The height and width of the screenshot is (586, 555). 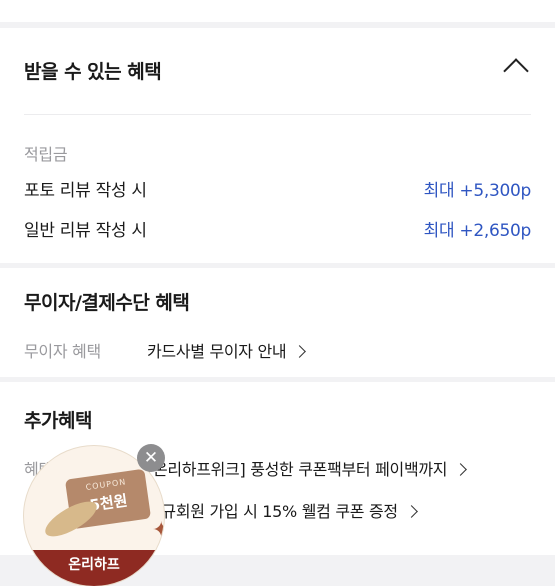 What do you see at coordinates (477, 191) in the screenshot?
I see `photo-review-points: 최대 +5,300p` at bounding box center [477, 191].